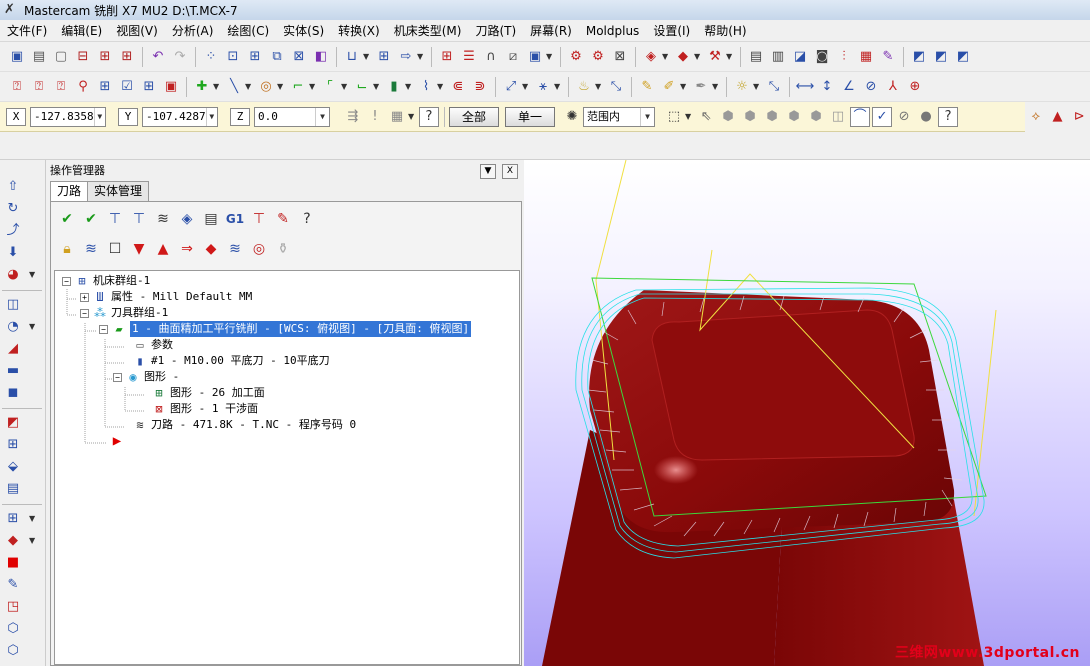  I want to click on analyze-angle-icon: ⍰, so click(39, 87).